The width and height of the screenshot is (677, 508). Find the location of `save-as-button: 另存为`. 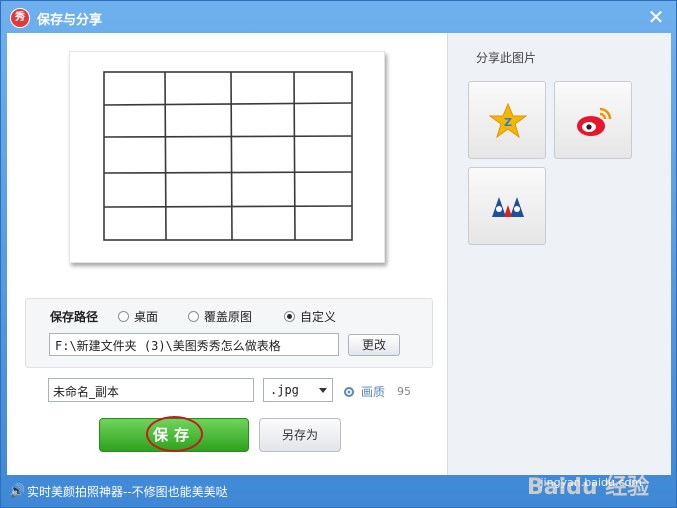

save-as-button: 另存为 is located at coordinates (300, 435).